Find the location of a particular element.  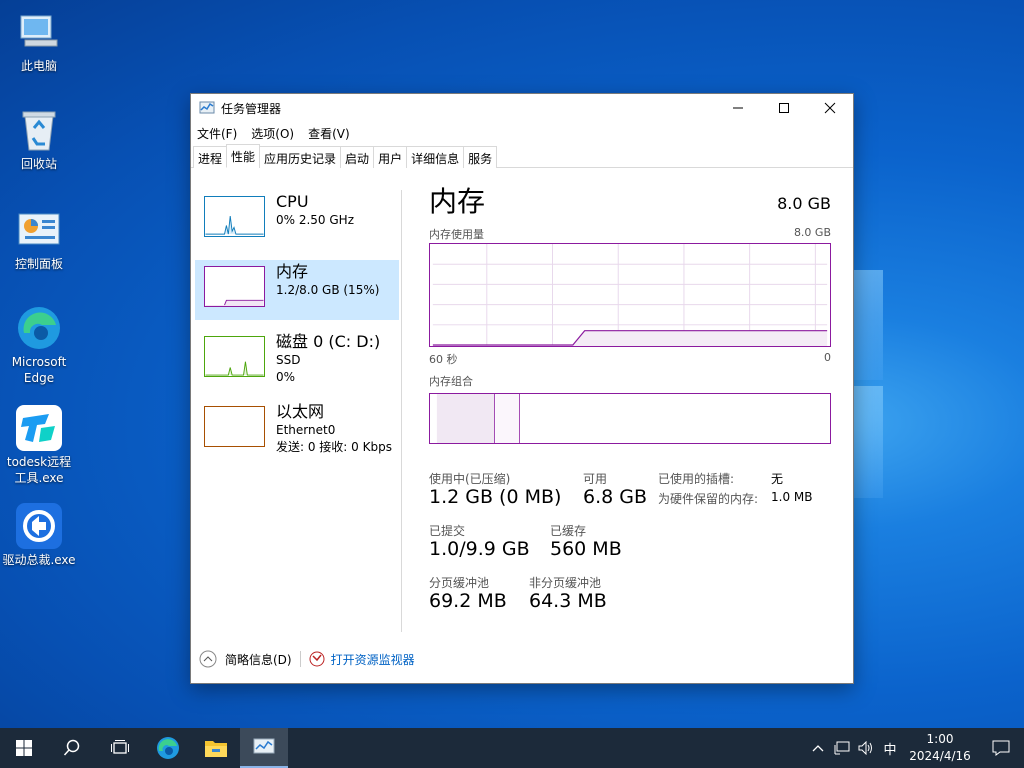

cpu-thumbnail-graph is located at coordinates (234, 216).